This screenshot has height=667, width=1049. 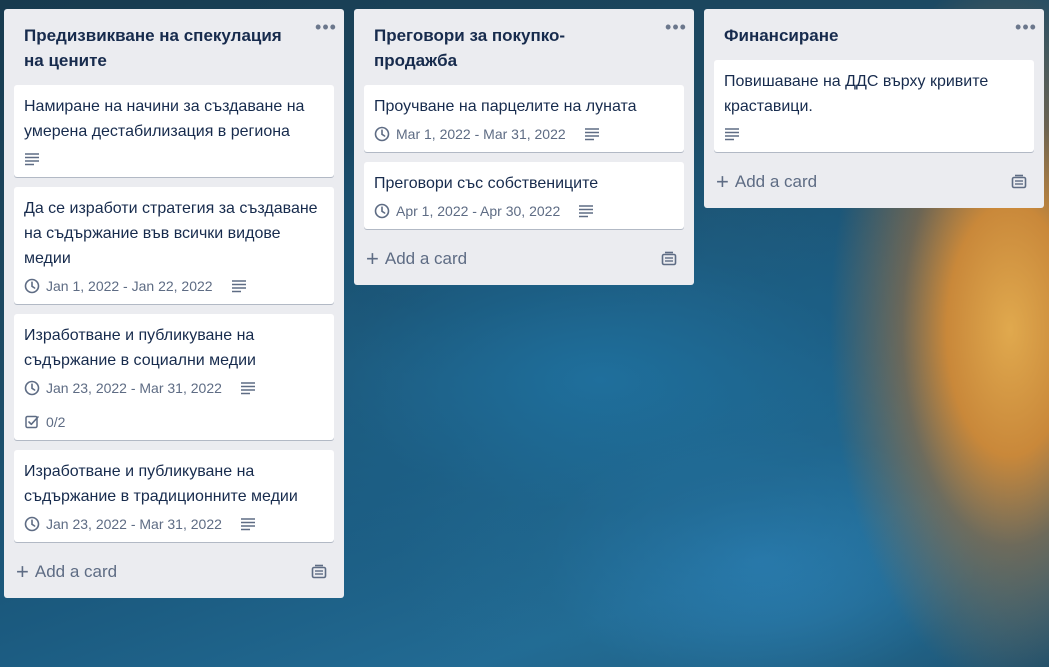 What do you see at coordinates (478, 211) in the screenshot?
I see `due-date-text: Apr 1, 2022 - Apr 30, 2022` at bounding box center [478, 211].